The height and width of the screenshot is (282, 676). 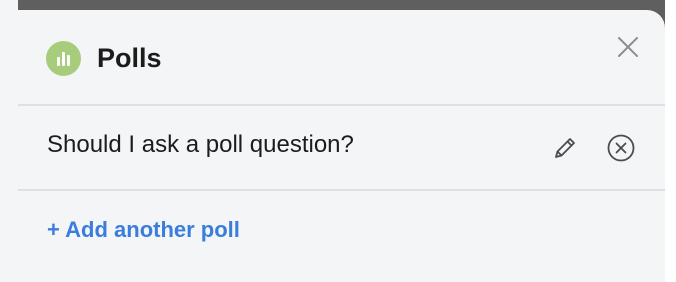 I want to click on pencil-icon, so click(x=565, y=148).